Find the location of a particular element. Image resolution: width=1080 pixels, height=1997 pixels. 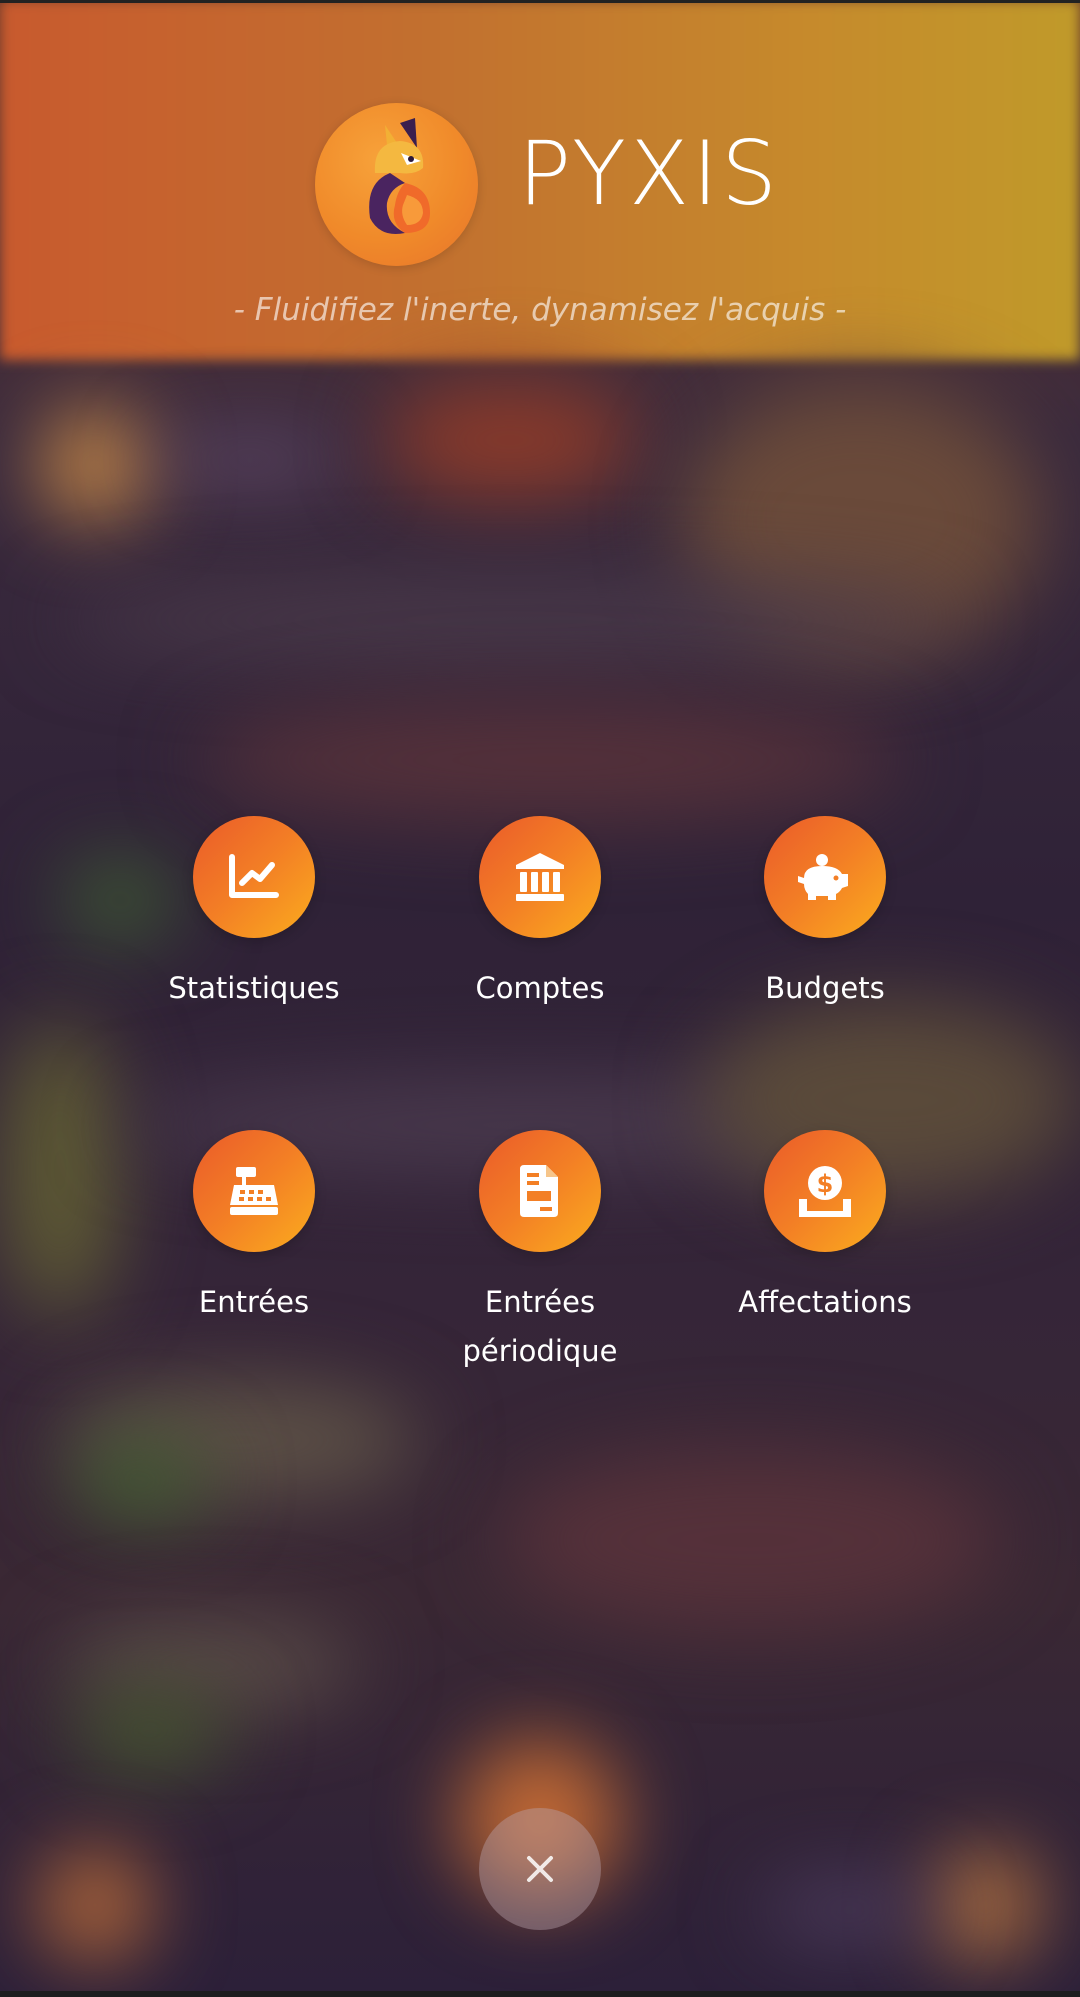

menu-label: Statistiques is located at coordinates (254, 988).